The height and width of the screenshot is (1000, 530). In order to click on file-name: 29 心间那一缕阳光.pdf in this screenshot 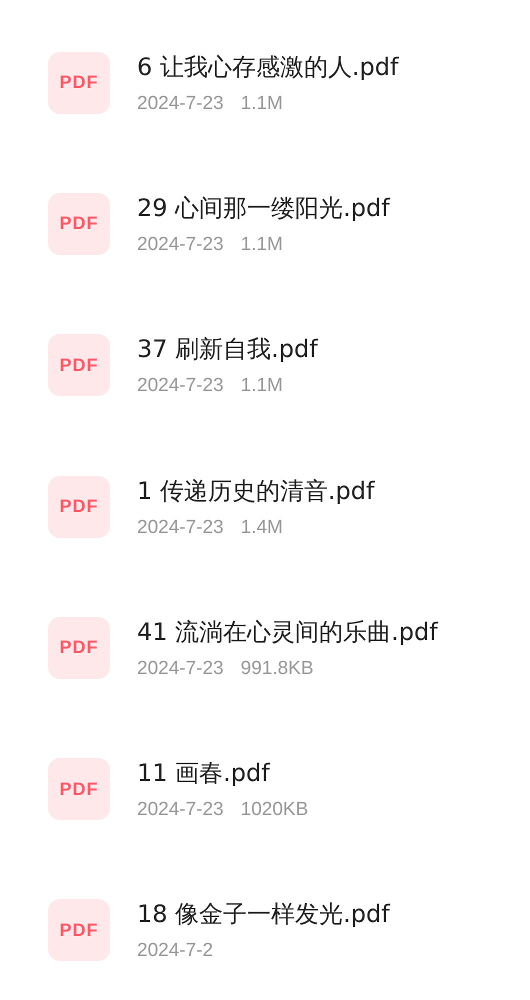, I will do `click(263, 208)`.